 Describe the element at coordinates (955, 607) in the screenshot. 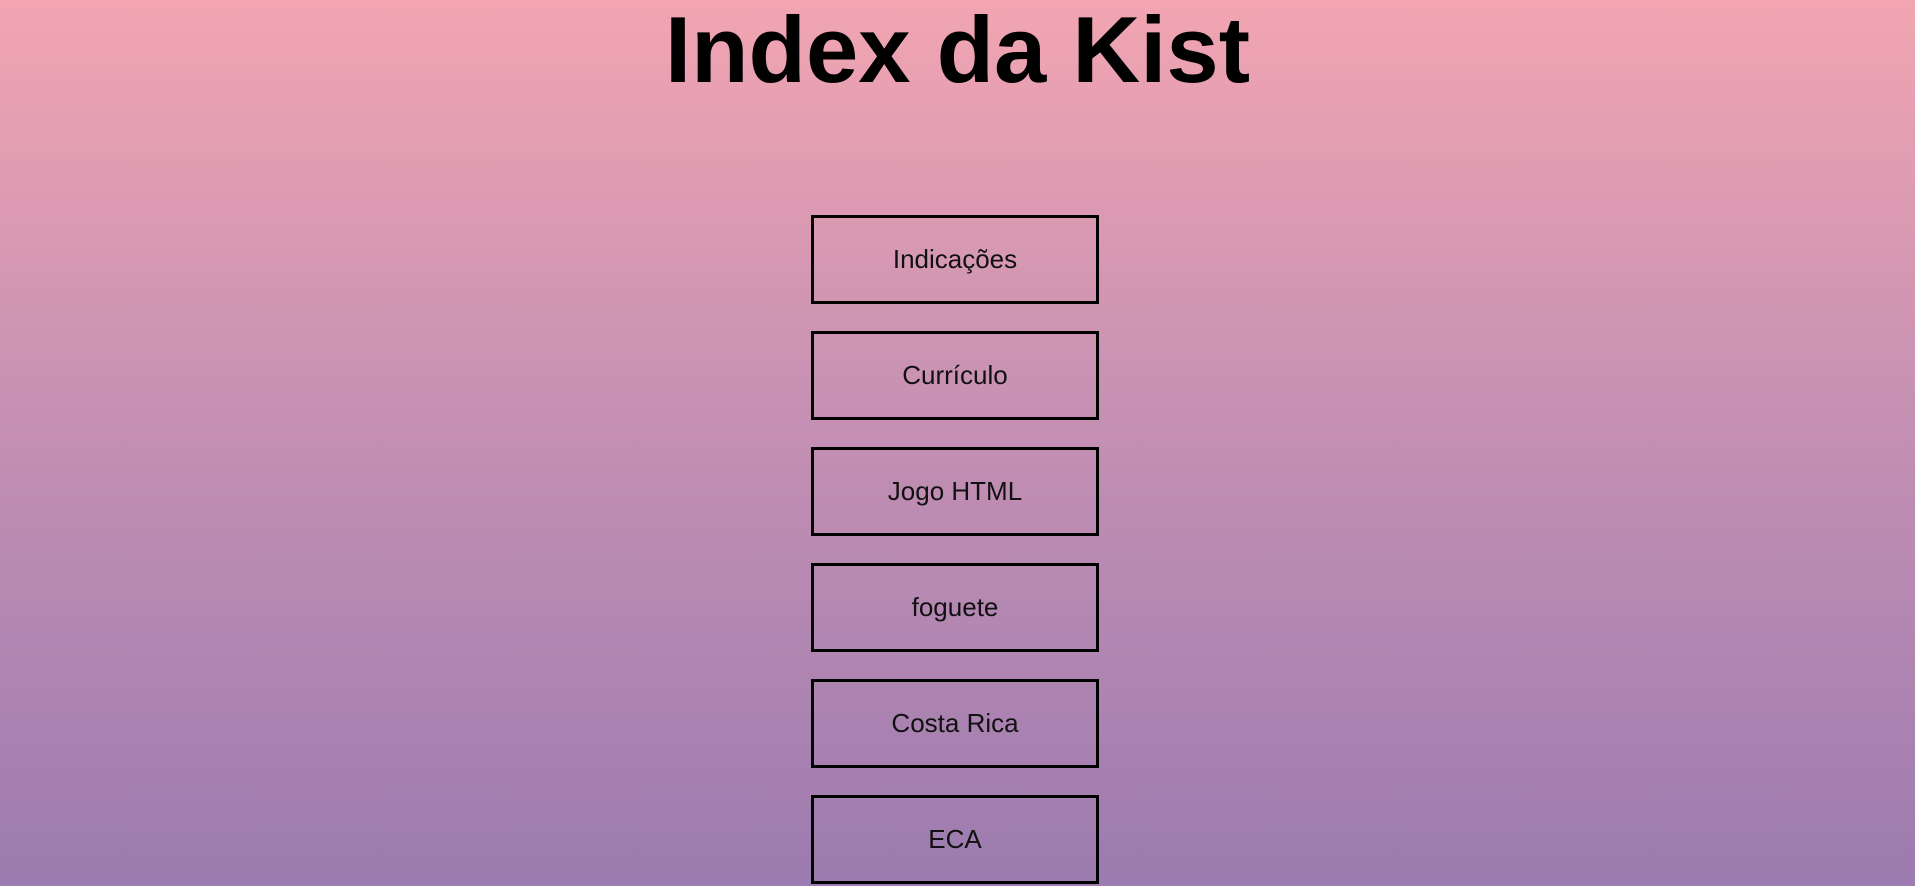

I see `foguete-button: foguete` at that location.